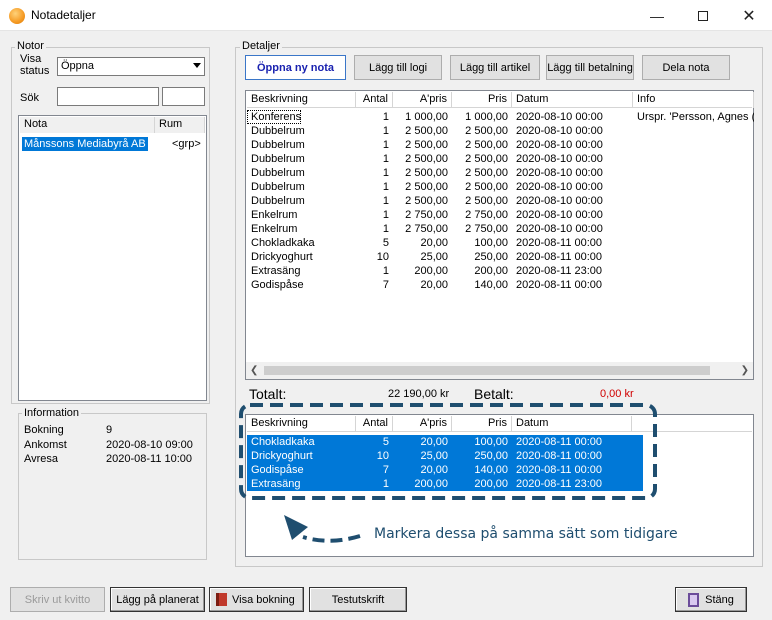  Describe the element at coordinates (263, 599) in the screenshot. I see `show-booking-label: Visa bokning` at that location.